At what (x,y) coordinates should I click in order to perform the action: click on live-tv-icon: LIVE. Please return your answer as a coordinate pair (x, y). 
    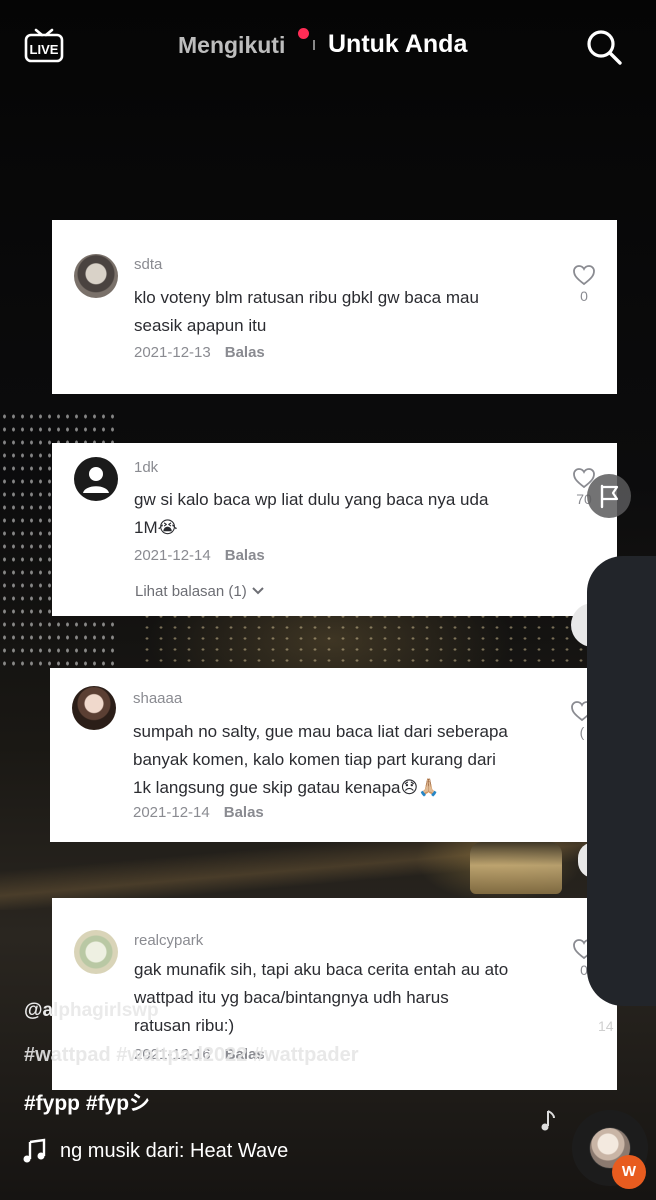
    Looking at the image, I should click on (44, 45).